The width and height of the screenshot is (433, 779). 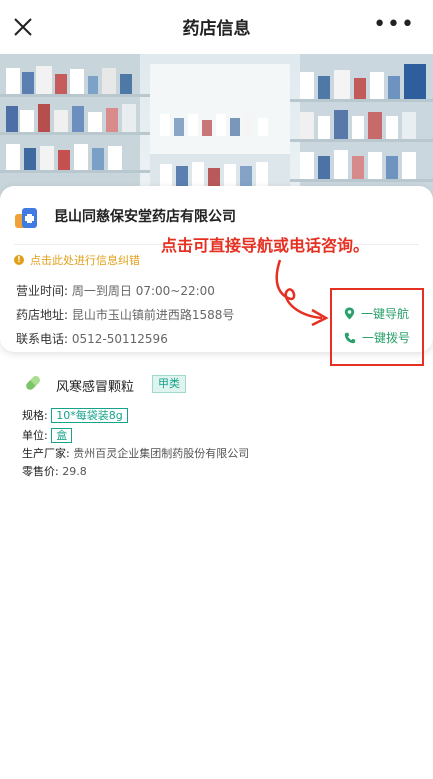 I want to click on top-bar: 药店信息 •••, so click(x=216, y=27).